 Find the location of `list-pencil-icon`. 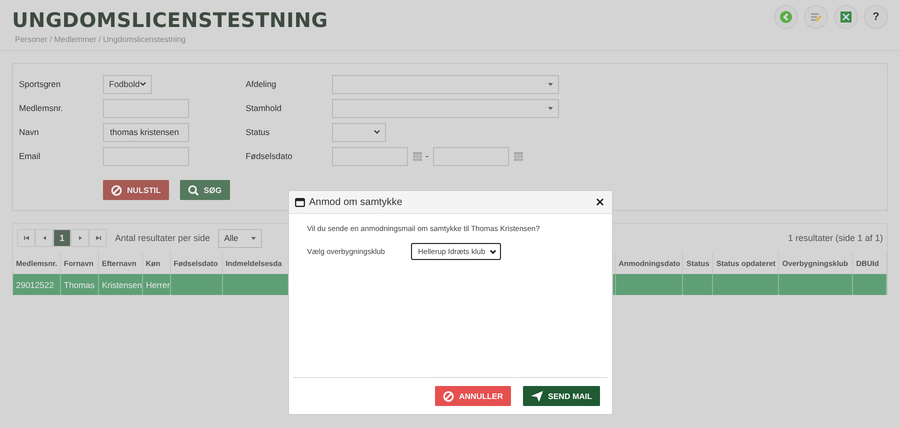

list-pencil-icon is located at coordinates (816, 17).